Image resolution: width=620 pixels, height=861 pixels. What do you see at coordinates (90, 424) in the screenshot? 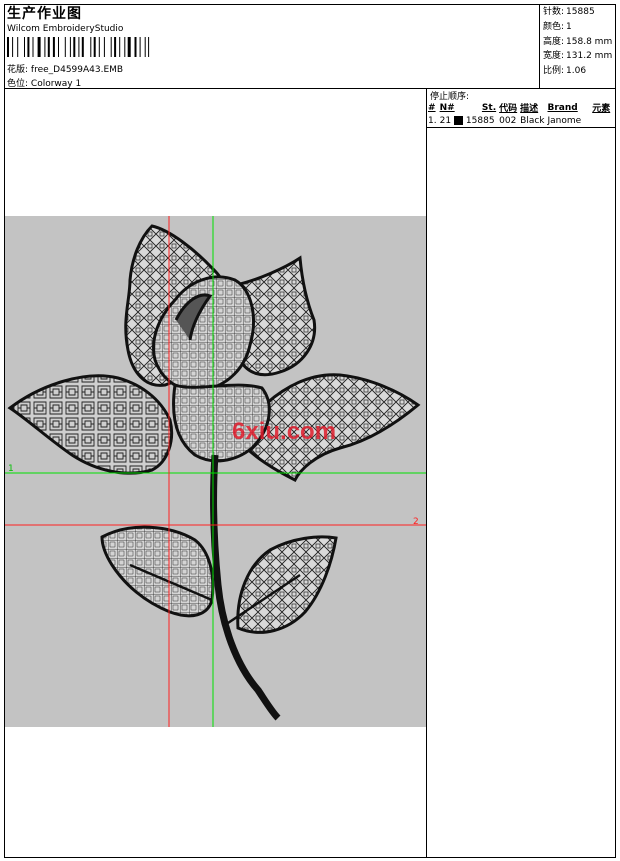
I see `leaf-left` at bounding box center [90, 424].